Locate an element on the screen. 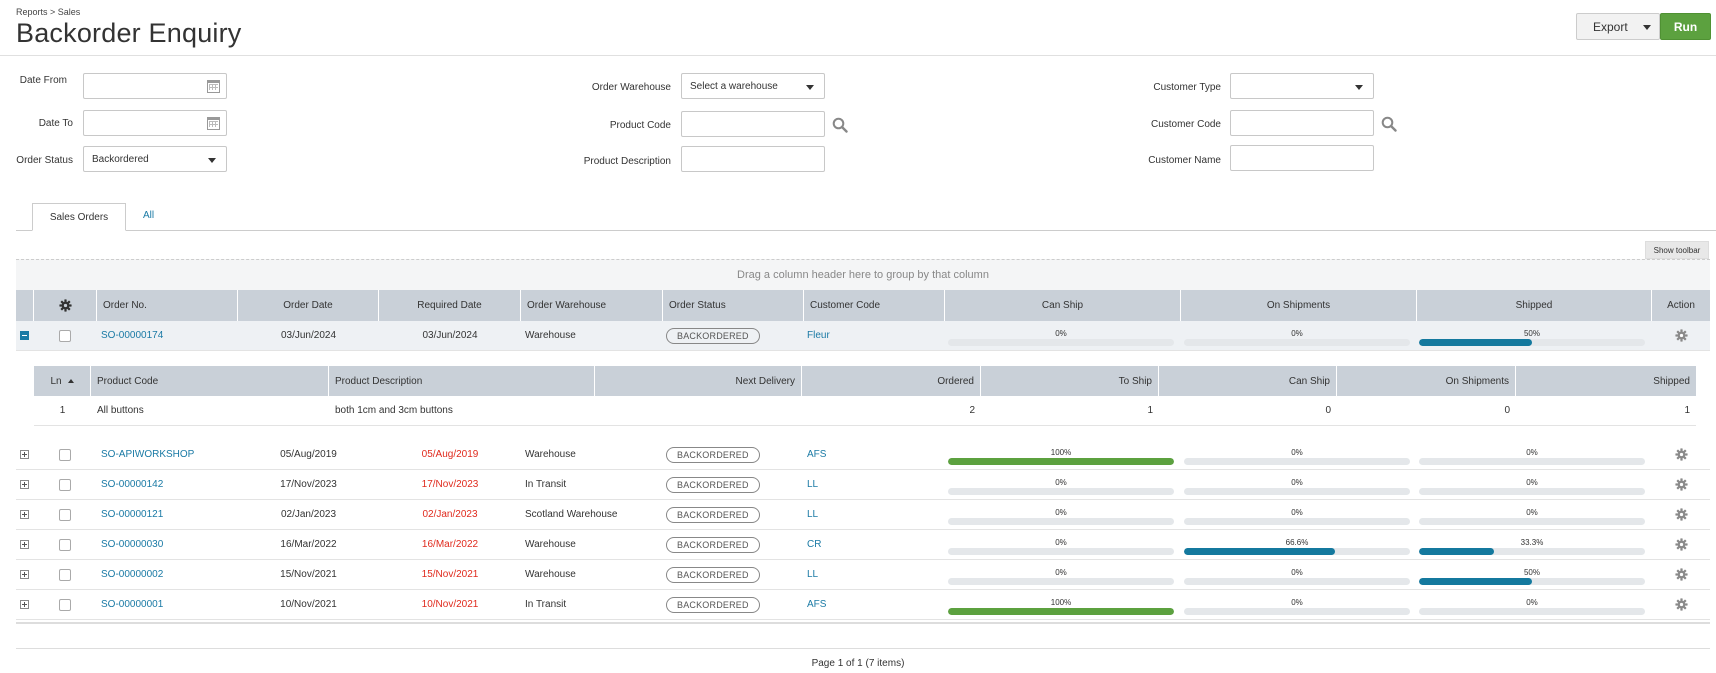 The height and width of the screenshot is (673, 1716). order-warehouse-select: Select a warehouse is located at coordinates (753, 86).